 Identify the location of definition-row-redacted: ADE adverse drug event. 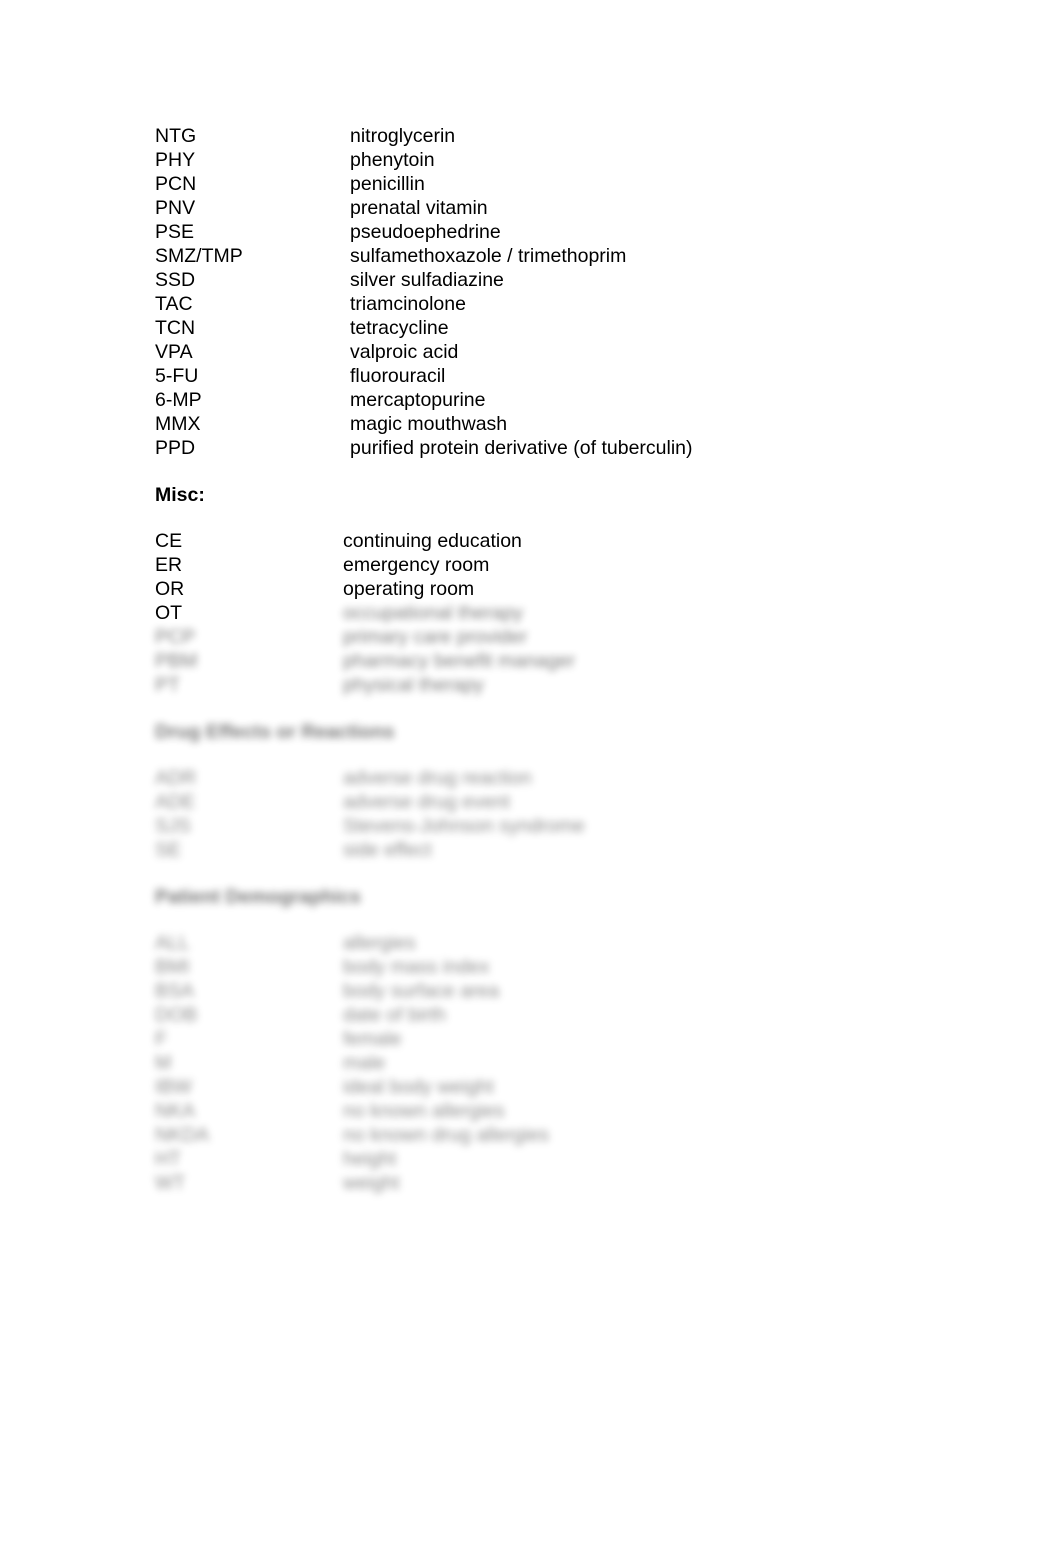
(585, 802).